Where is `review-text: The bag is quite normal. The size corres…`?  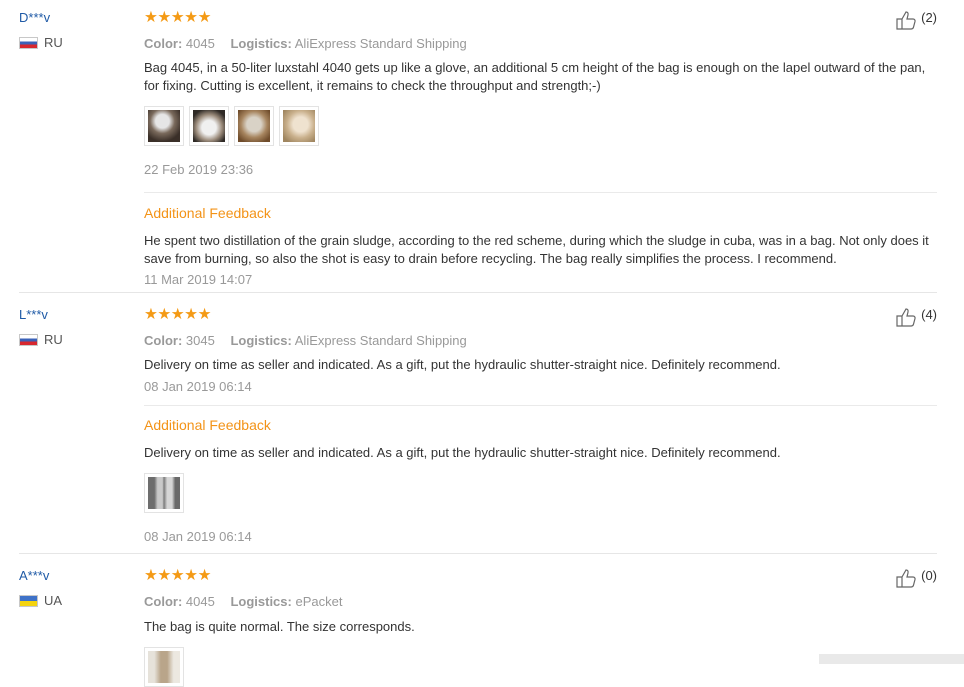 review-text: The bag is quite normal. The size corres… is located at coordinates (279, 626).